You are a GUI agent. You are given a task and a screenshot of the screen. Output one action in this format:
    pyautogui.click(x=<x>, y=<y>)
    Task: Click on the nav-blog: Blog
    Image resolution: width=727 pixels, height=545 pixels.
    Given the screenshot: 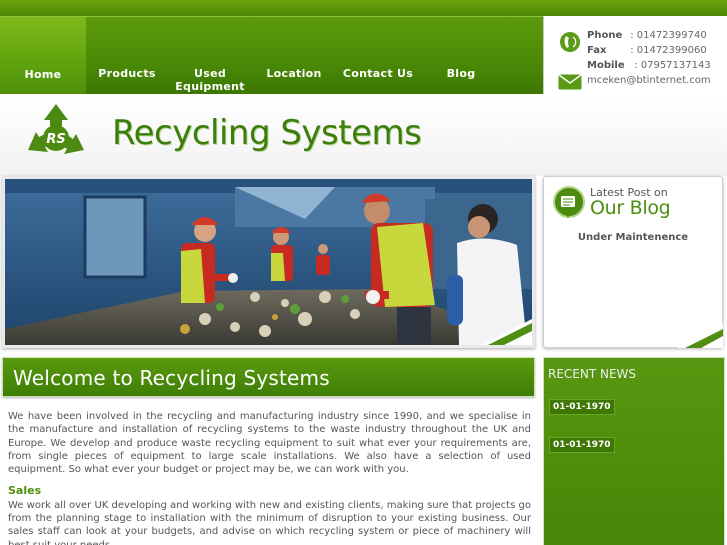 What is the action you would take?
    pyautogui.click(x=461, y=73)
    